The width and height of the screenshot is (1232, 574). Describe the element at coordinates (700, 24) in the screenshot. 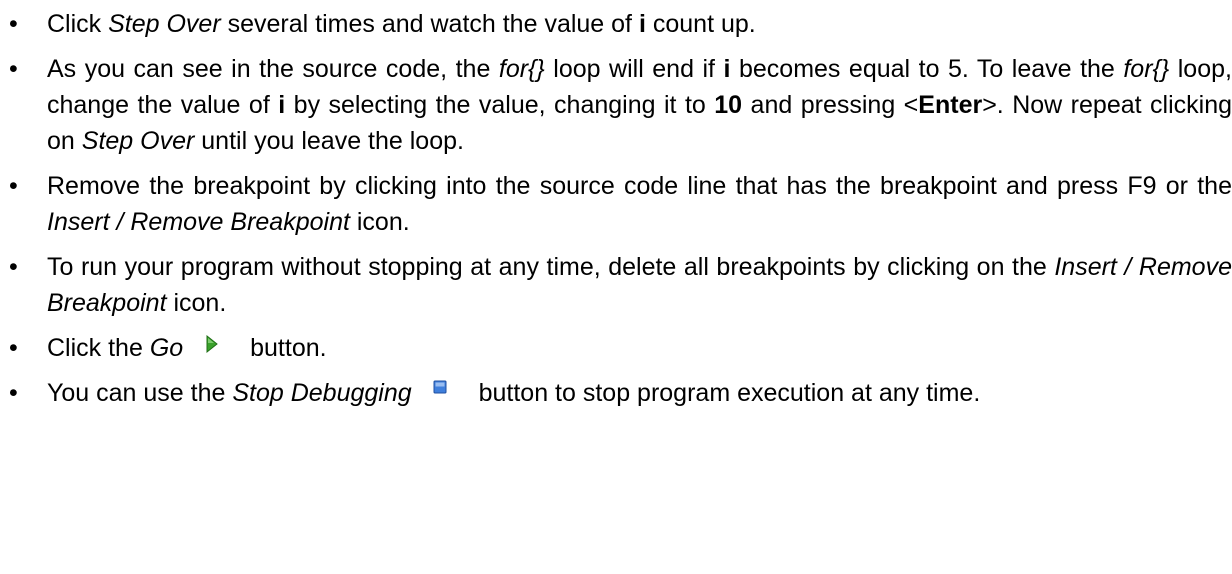

I see `text: count up.` at that location.